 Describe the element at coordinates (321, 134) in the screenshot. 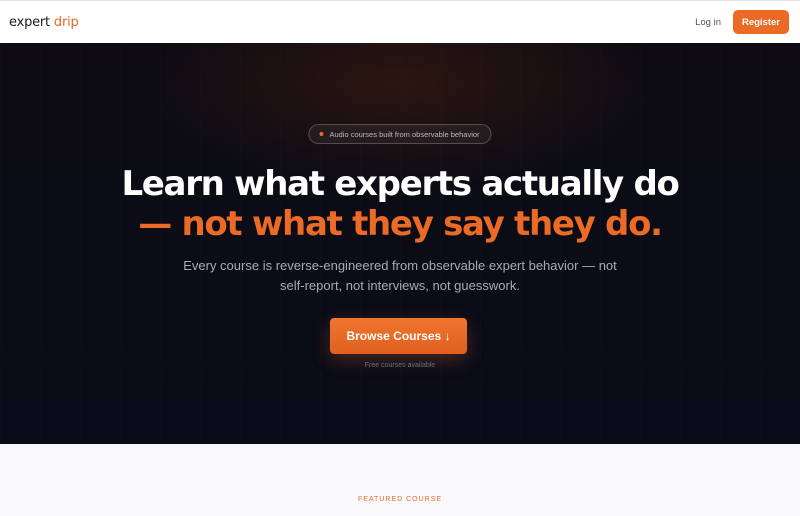

I see `badge-dot-icon` at that location.